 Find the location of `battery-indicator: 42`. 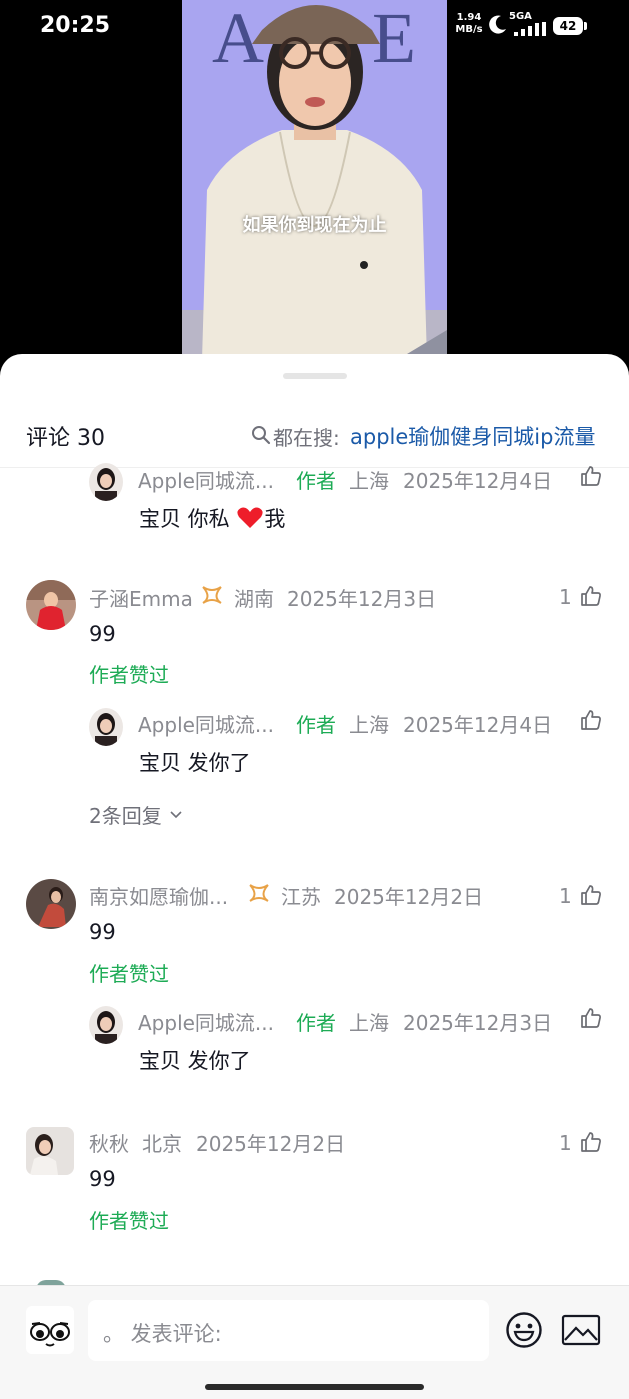

battery-indicator: 42 is located at coordinates (568, 26).